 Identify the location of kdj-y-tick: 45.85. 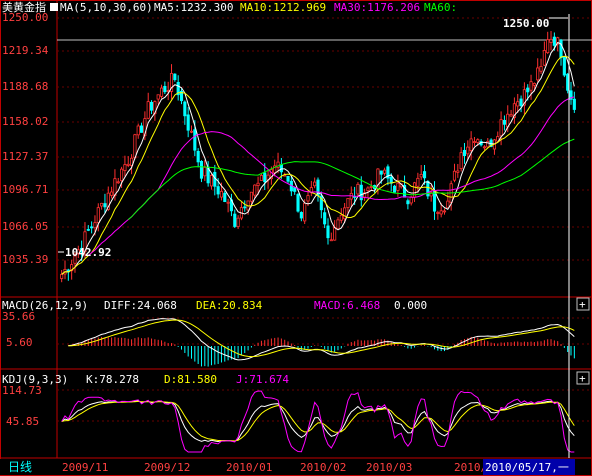
(22, 421).